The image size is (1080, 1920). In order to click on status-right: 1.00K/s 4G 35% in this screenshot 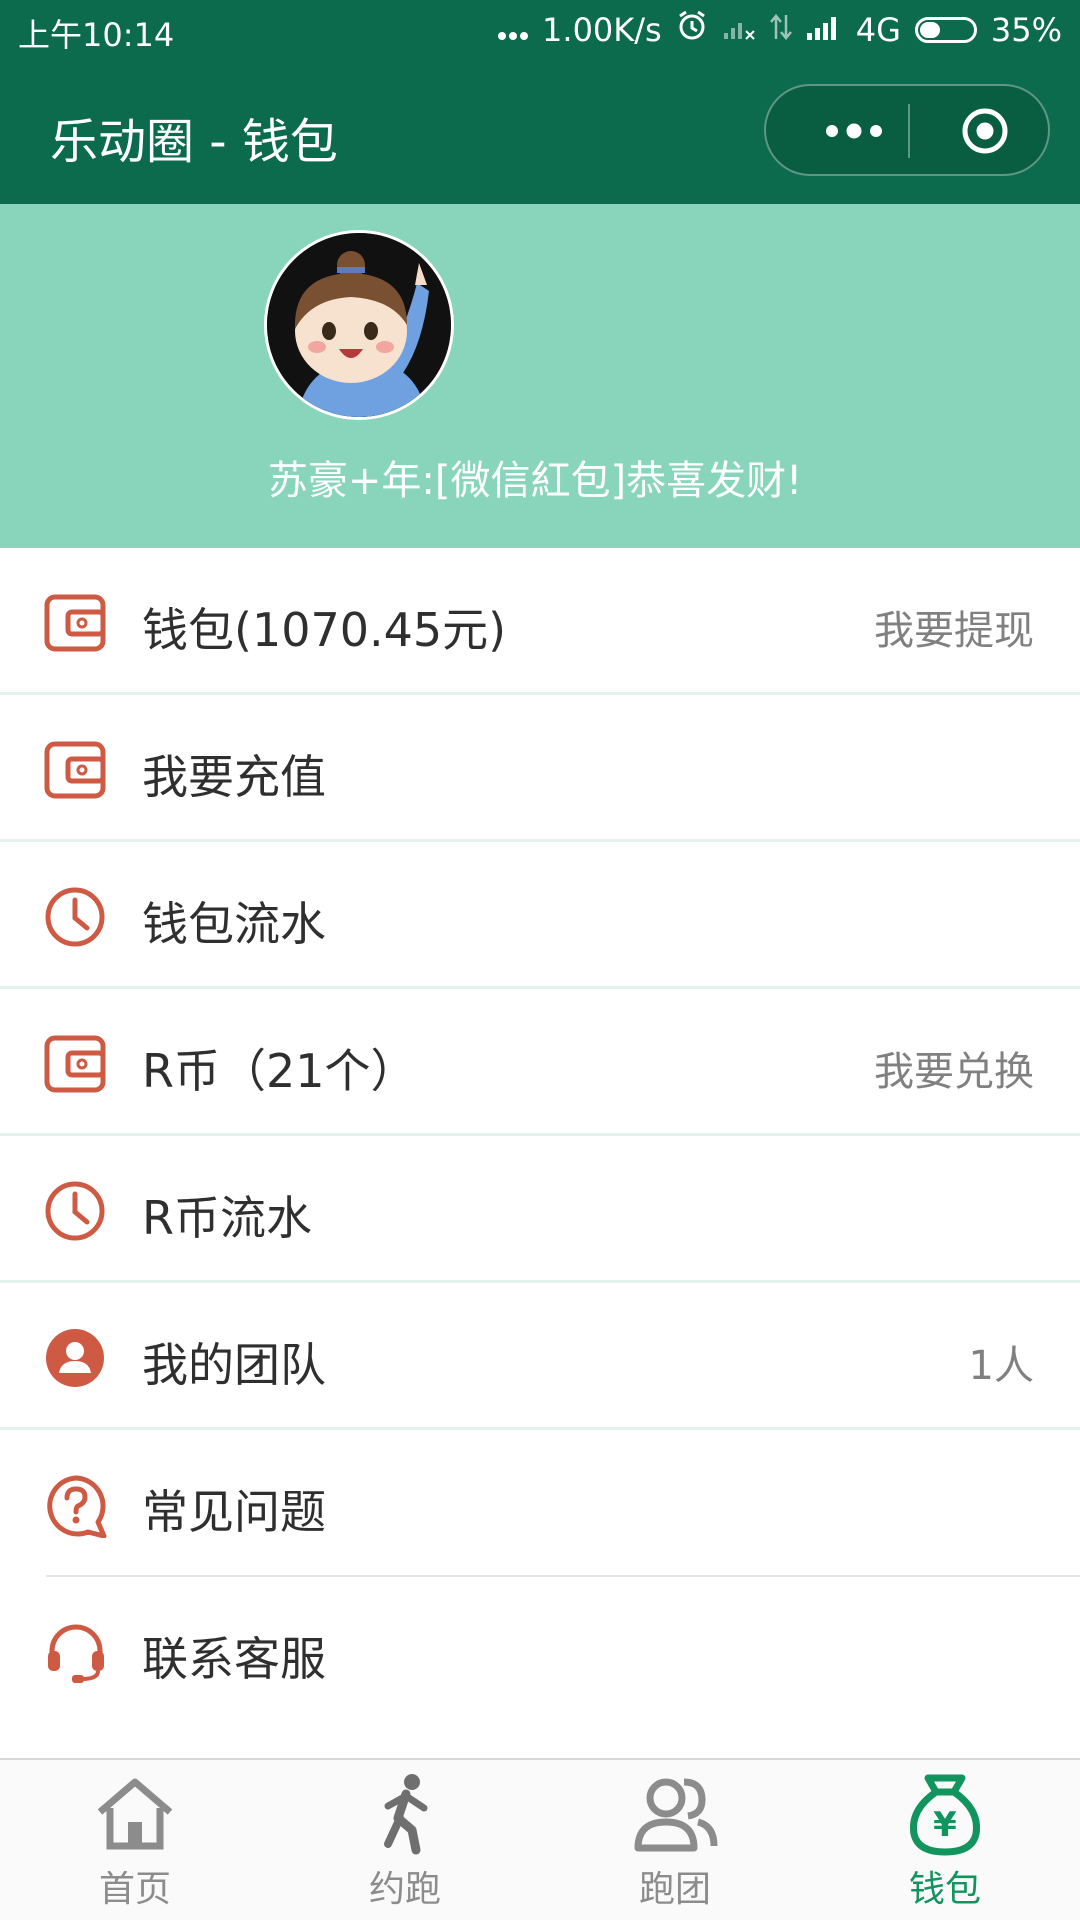, I will do `click(780, 30)`.